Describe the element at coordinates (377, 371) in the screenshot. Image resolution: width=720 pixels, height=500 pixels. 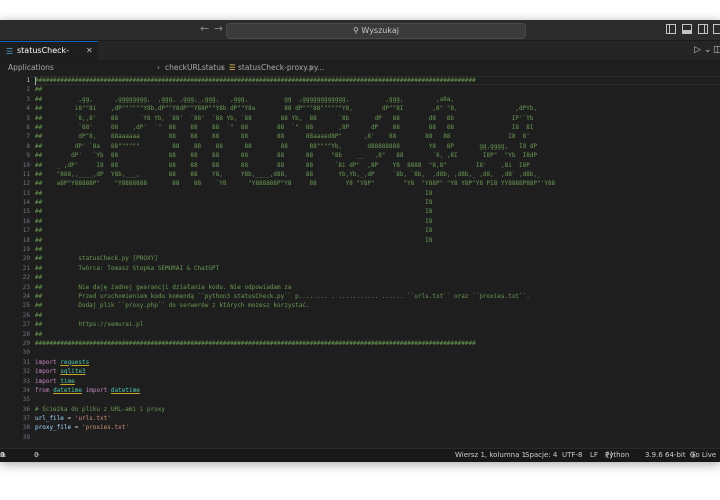
I see `code-line-import-sqlite3: import sqlite3` at that location.